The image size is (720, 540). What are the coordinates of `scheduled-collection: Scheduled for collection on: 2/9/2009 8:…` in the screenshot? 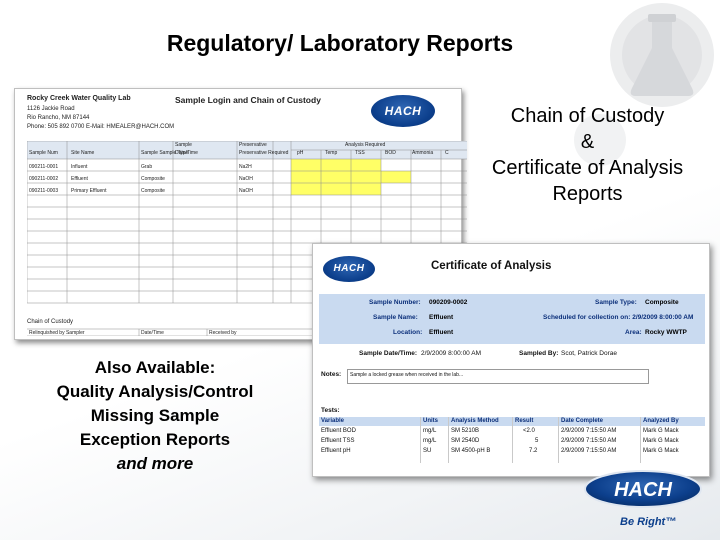 It's located at (618, 317).